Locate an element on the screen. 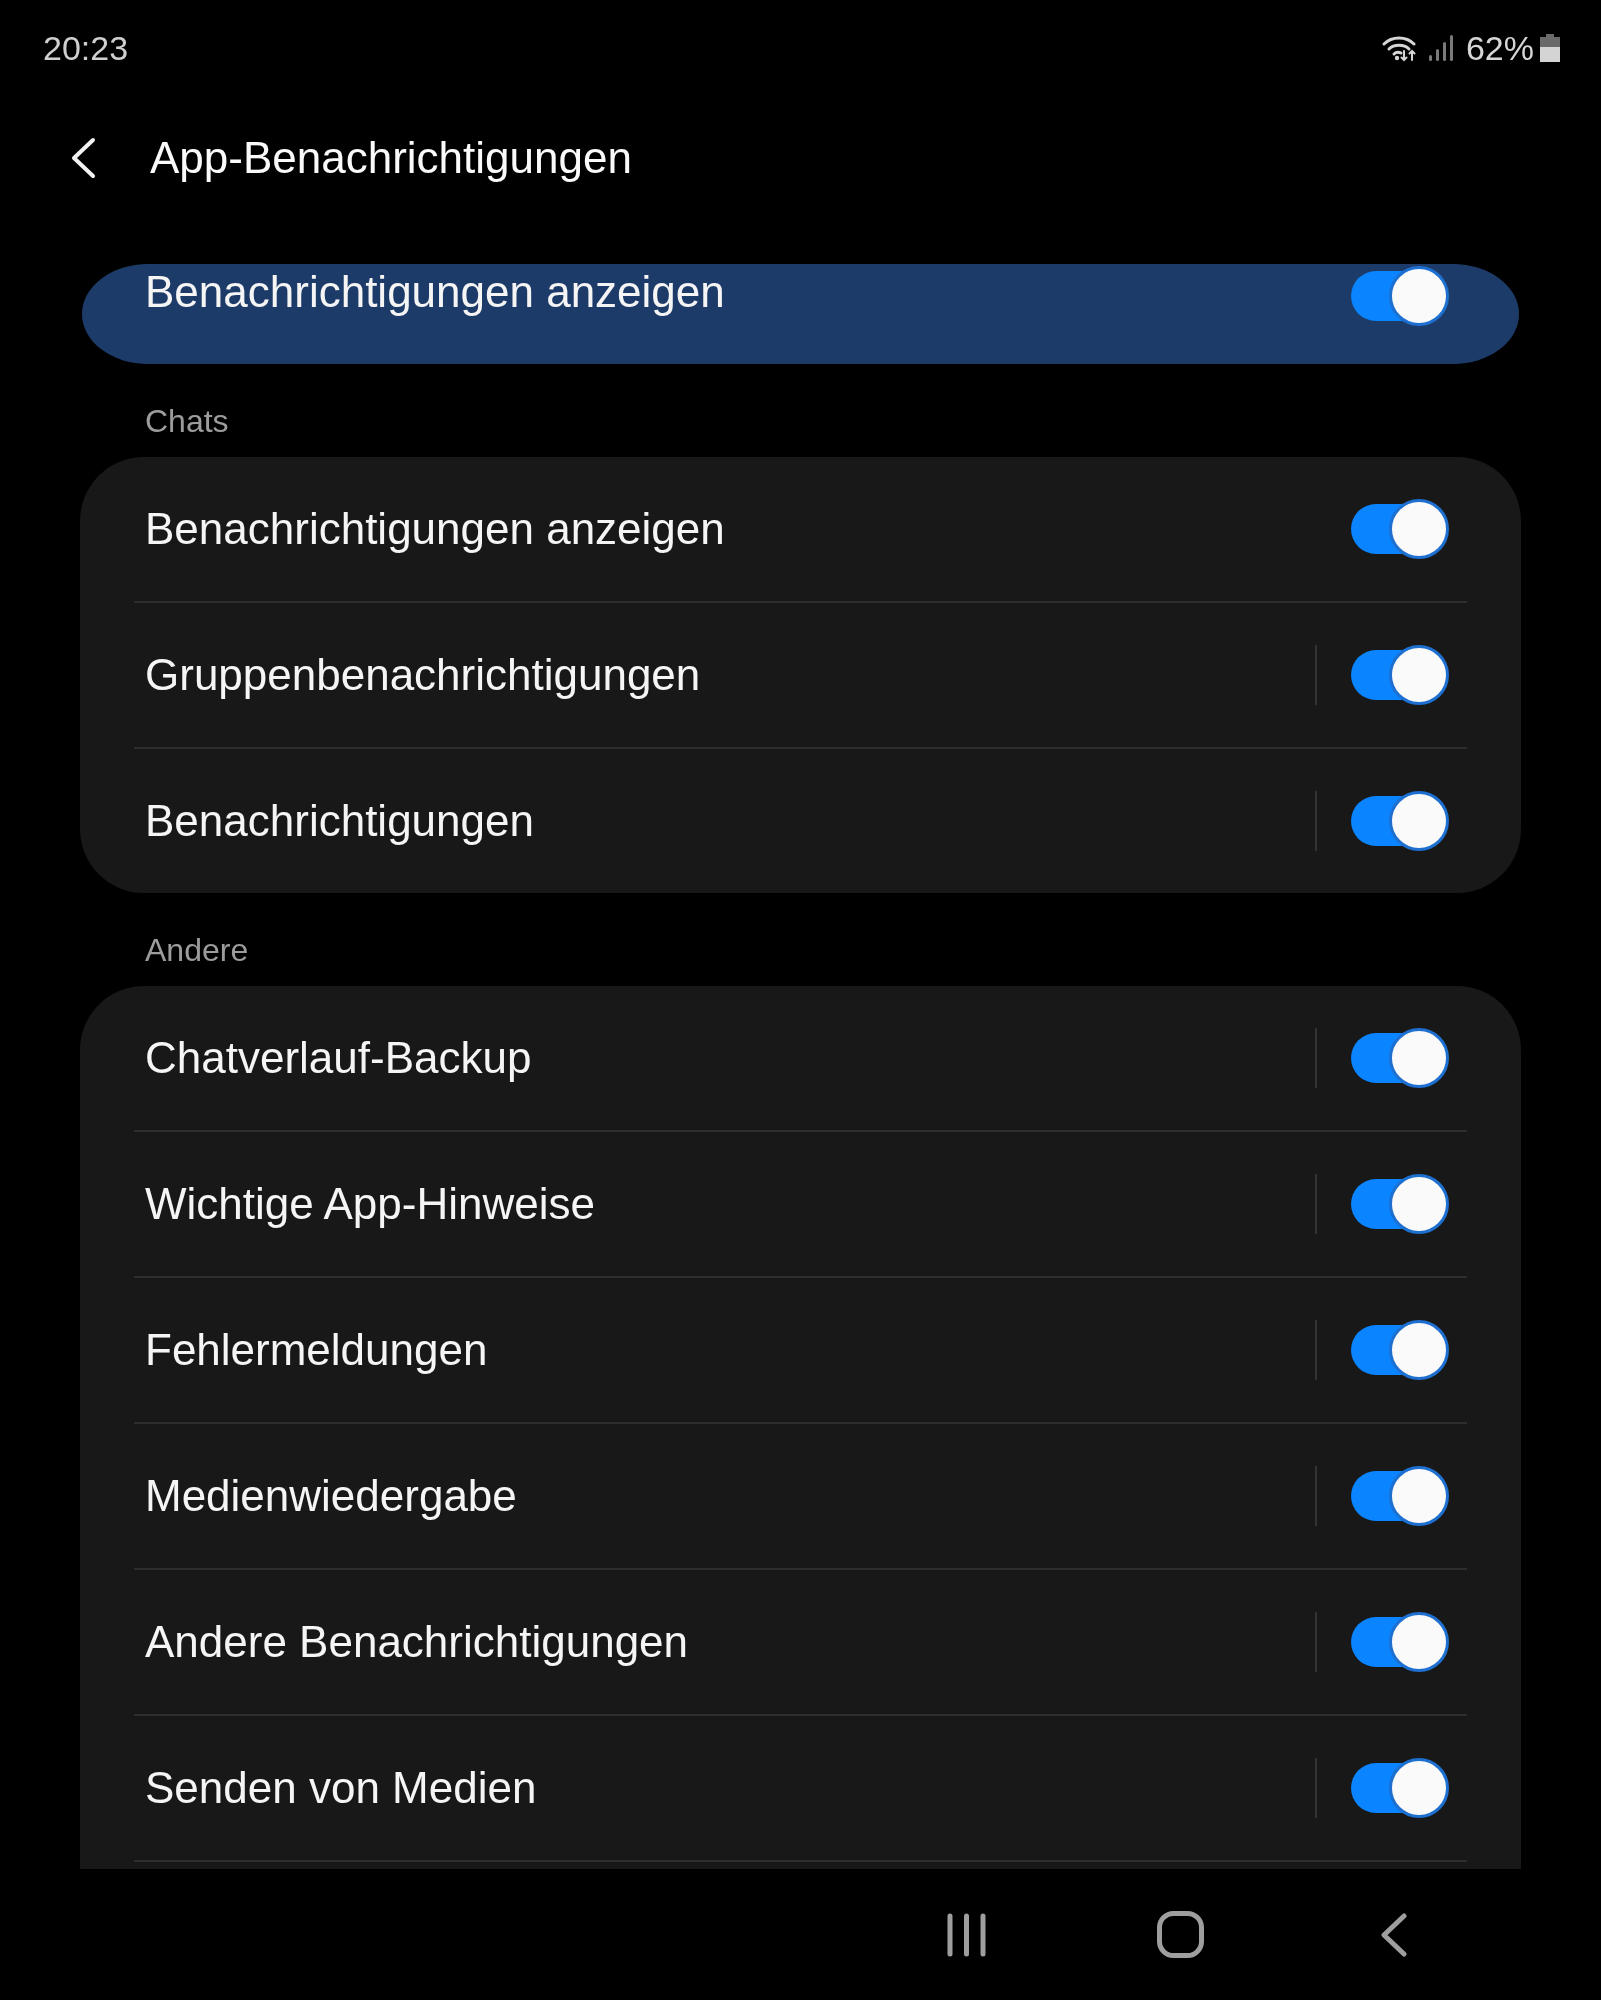  section-title: Andere is located at coordinates (197, 950).